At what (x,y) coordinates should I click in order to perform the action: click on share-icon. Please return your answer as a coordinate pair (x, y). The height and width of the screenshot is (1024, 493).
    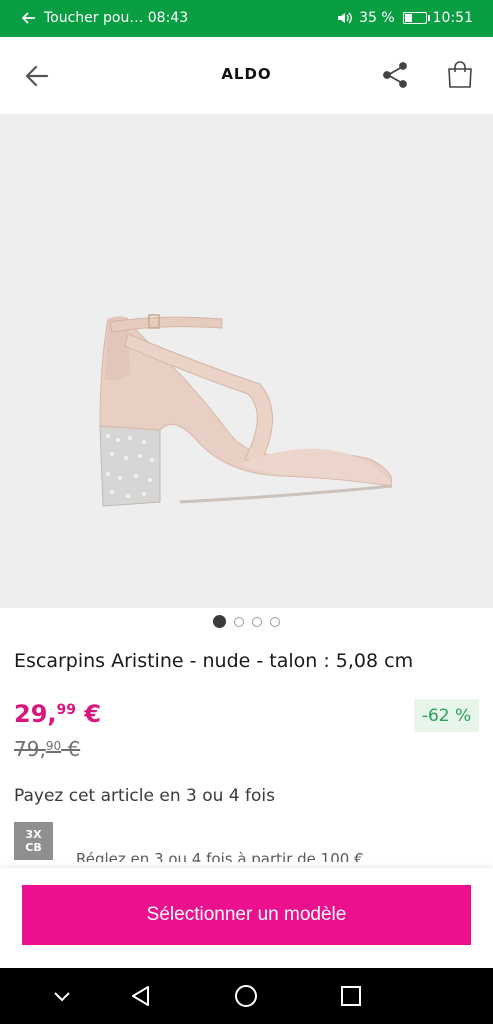
    Looking at the image, I should click on (395, 75).